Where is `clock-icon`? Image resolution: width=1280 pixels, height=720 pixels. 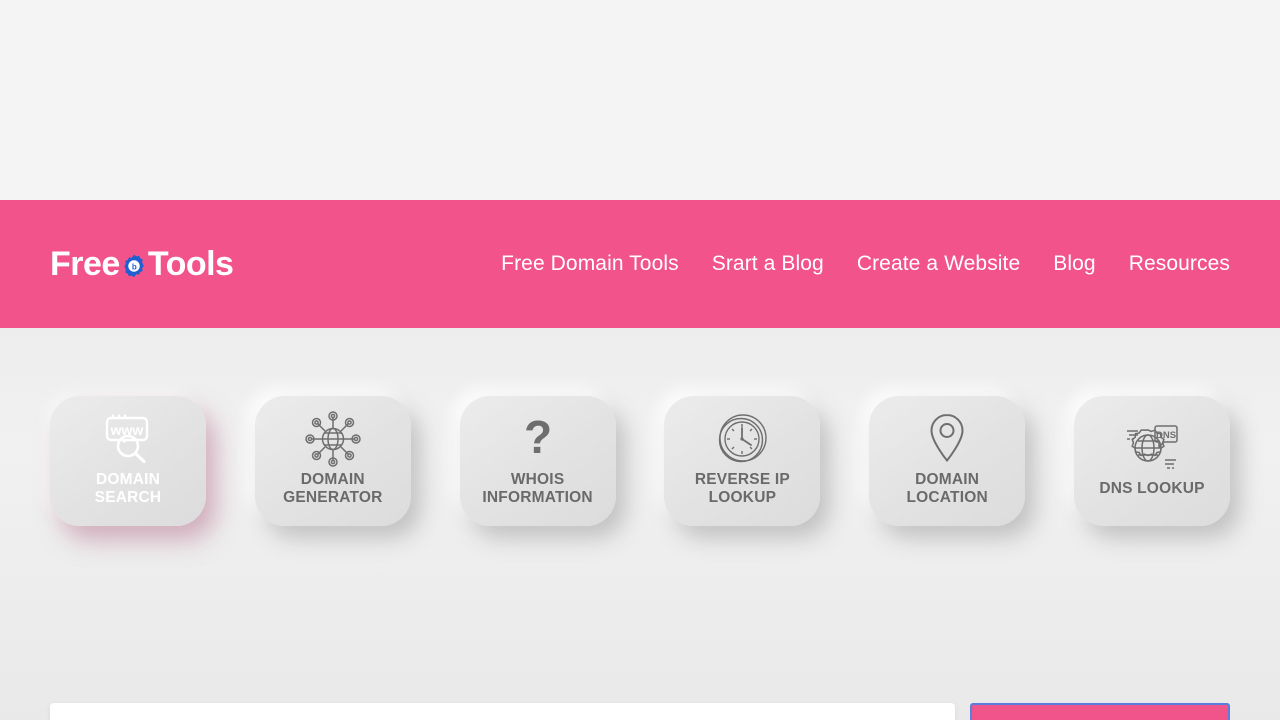
clock-icon is located at coordinates (742, 439).